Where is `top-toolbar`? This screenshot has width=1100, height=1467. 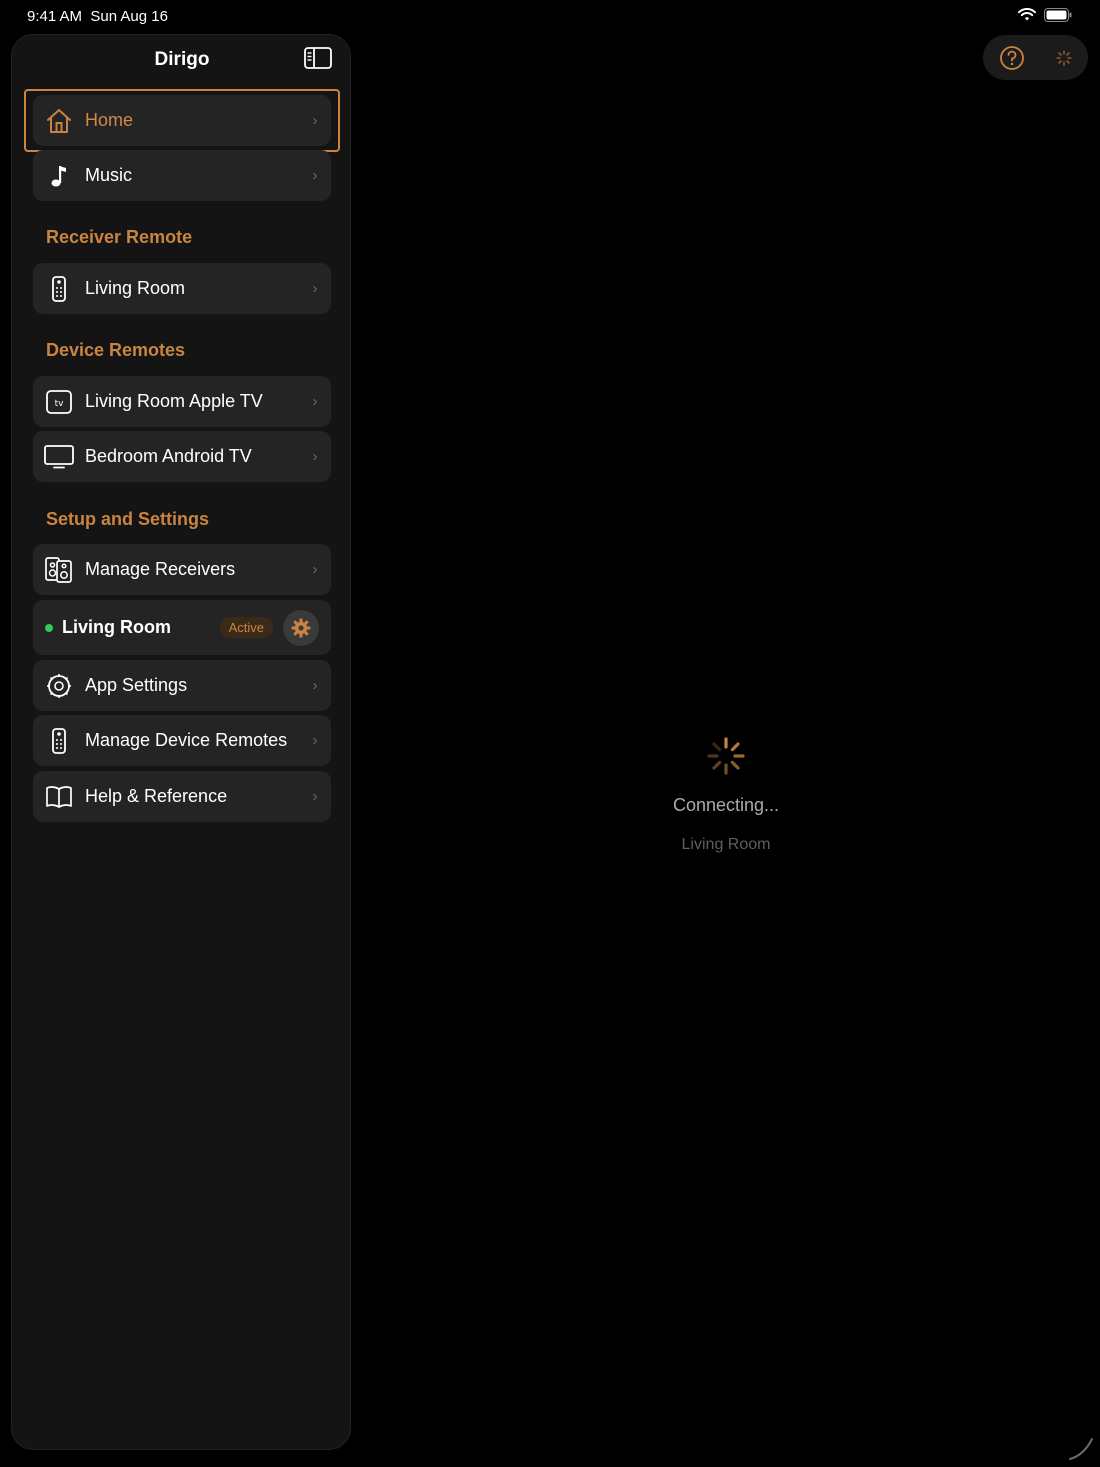
top-toolbar is located at coordinates (1035, 57).